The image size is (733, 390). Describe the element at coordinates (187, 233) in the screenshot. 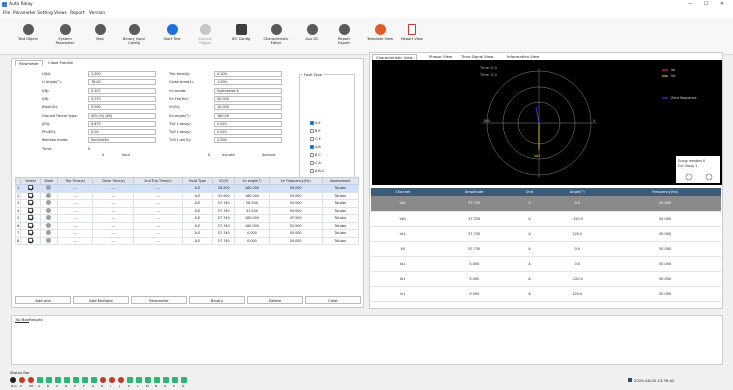

I see `table-row: 7 --- --- --- A-E 57.740 0.000 50.000 ToLabs` at that location.